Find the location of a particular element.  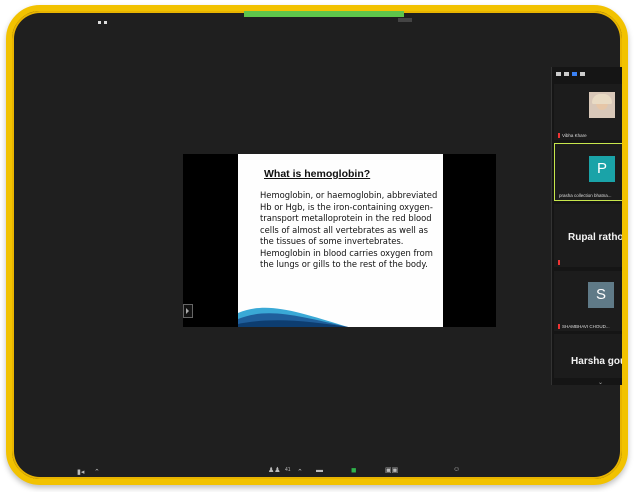

participant-tile-vibha: Vibha Khare is located at coordinates (588, 112).